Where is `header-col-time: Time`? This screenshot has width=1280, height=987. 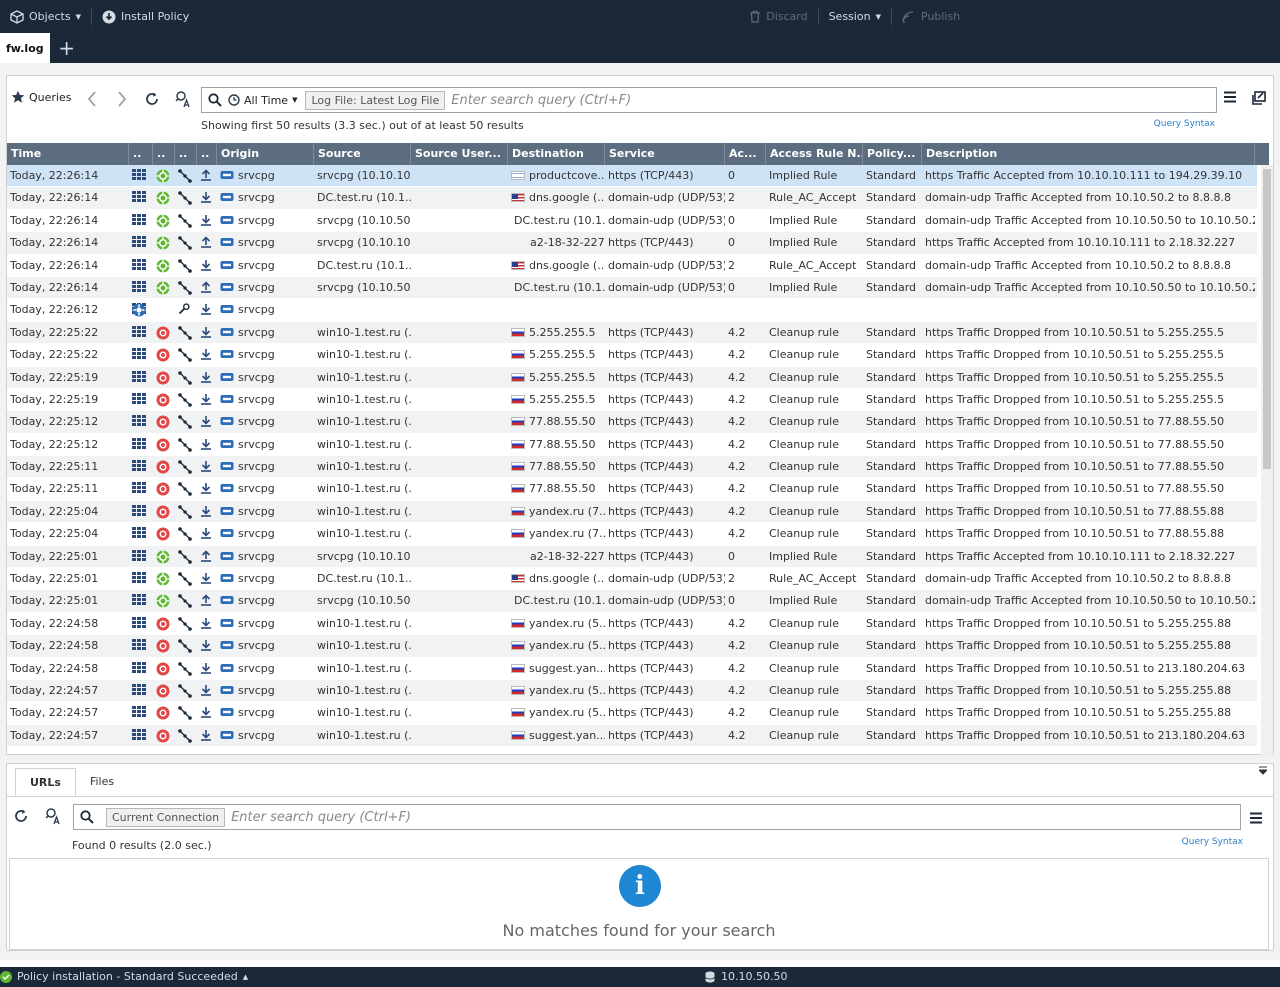
header-col-time: Time is located at coordinates (68, 154).